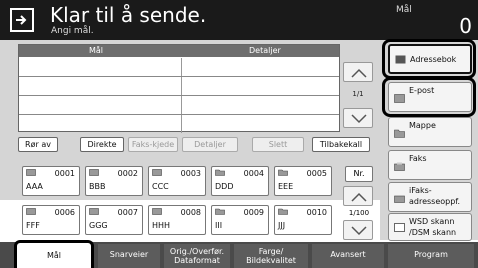  Describe the element at coordinates (190, 212) in the screenshot. I see `tile-number: 0008` at that location.